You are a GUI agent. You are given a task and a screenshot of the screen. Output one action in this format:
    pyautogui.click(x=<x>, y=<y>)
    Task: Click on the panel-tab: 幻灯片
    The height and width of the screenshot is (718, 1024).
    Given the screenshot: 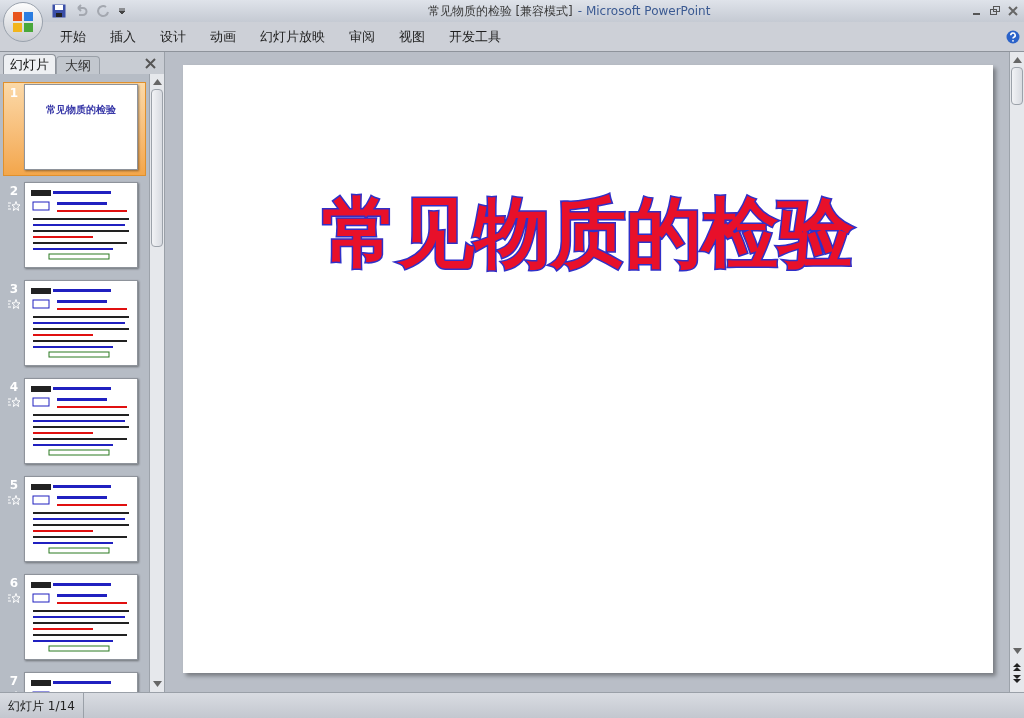 What is the action you would take?
    pyautogui.click(x=29, y=64)
    